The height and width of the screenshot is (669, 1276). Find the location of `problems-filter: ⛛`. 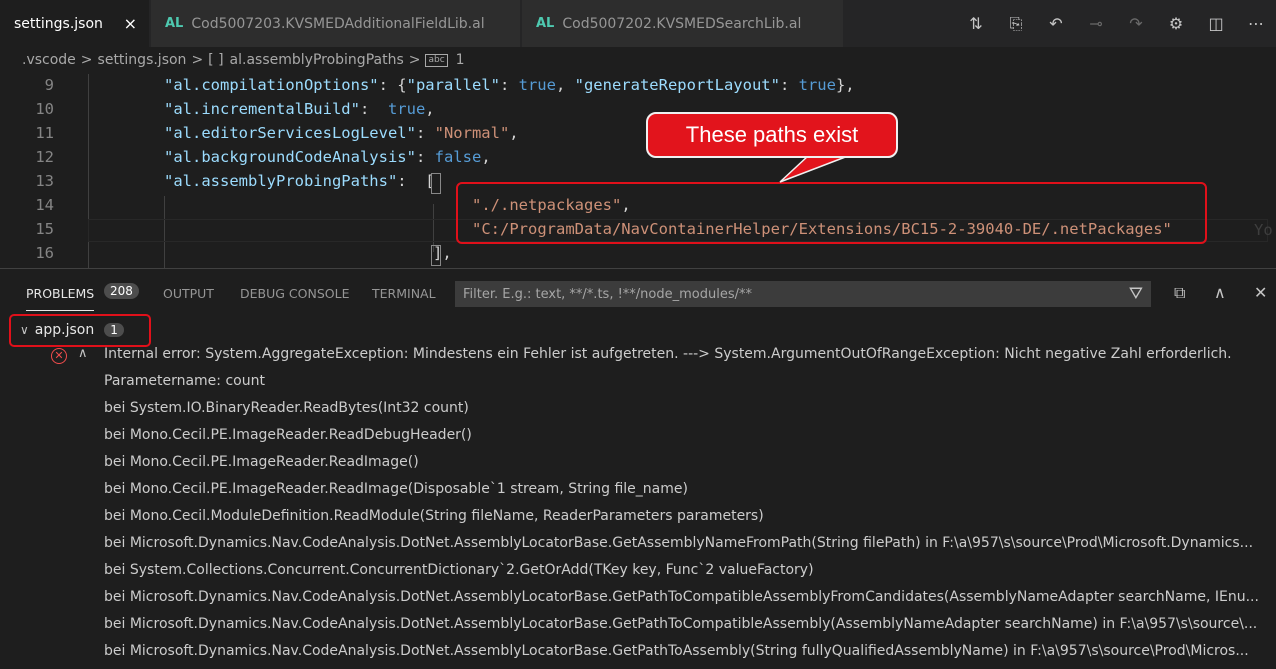

problems-filter: ⛛ is located at coordinates (803, 294).